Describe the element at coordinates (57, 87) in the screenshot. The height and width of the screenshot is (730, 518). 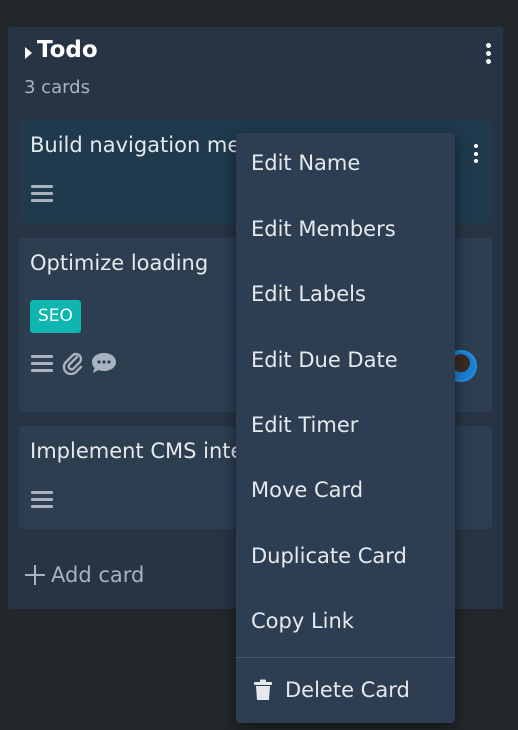
I see `card-count: 3 cards` at that location.